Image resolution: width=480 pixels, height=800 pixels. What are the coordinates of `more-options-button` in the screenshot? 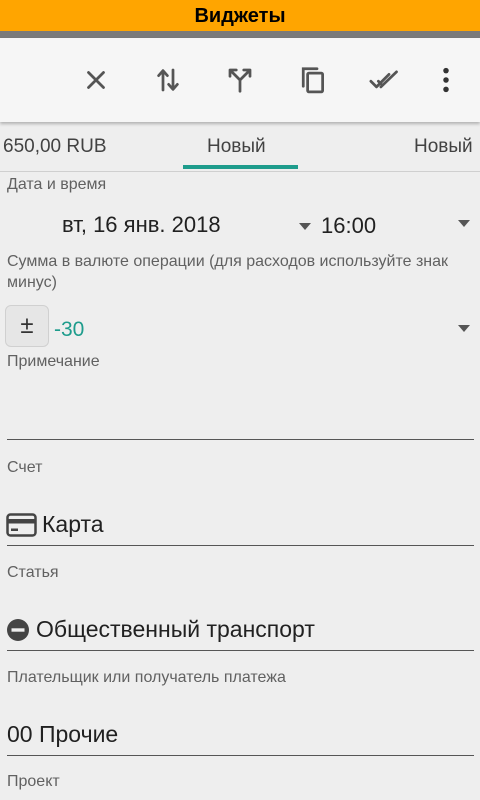 It's located at (446, 80).